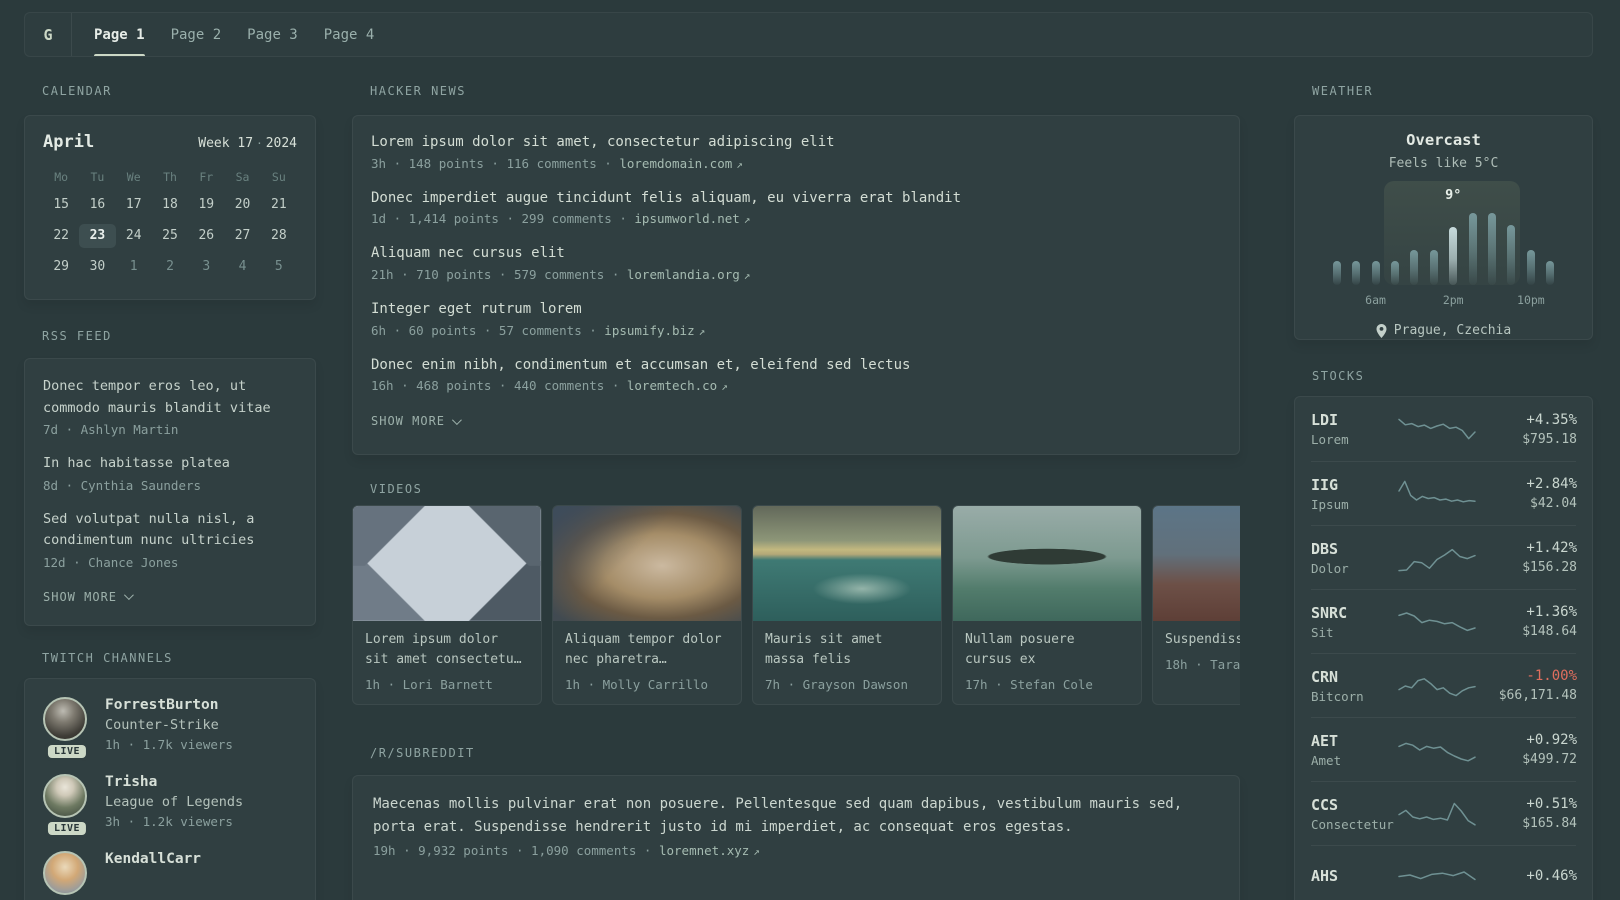  I want to click on videos-heading: VIDEOS, so click(396, 489).